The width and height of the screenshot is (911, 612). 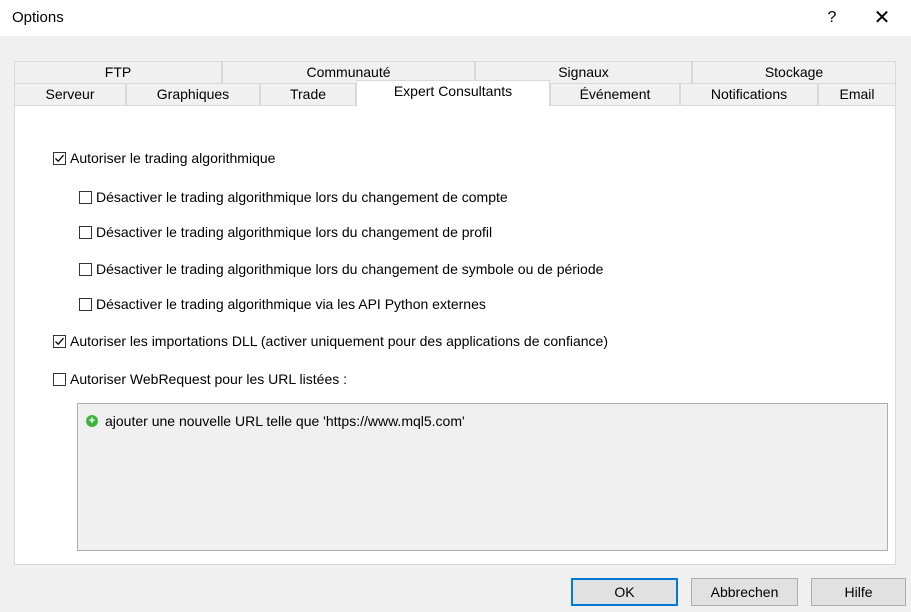 What do you see at coordinates (85, 232) in the screenshot?
I see `disable-on-profile-change-checkbox` at bounding box center [85, 232].